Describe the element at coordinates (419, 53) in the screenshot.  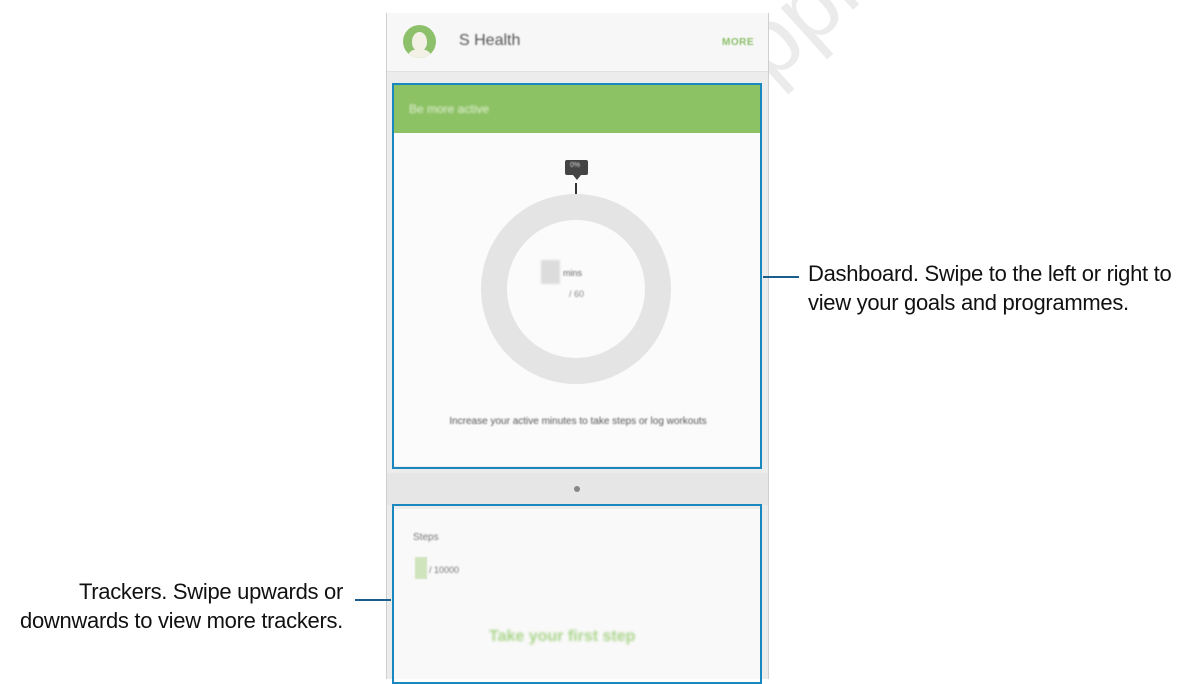
I see `avatar-body-icon` at that location.